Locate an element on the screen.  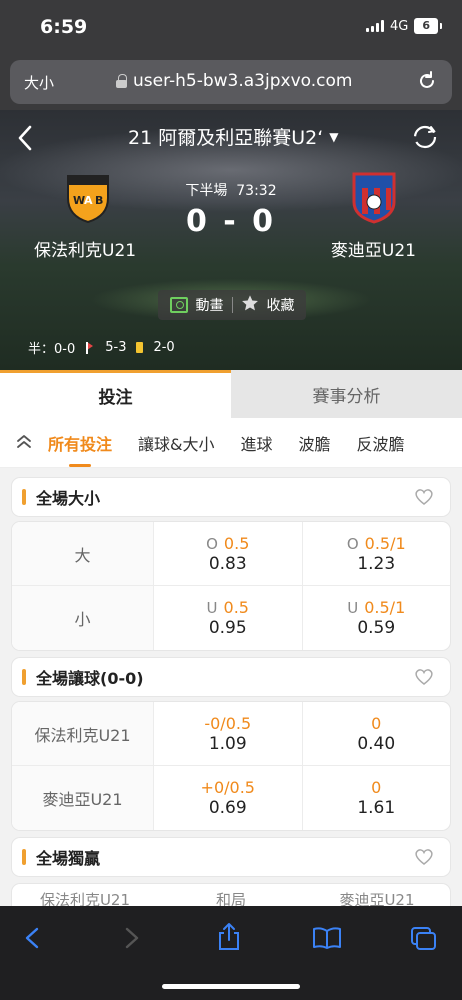
bookmarks-icon is located at coordinates (327, 940).